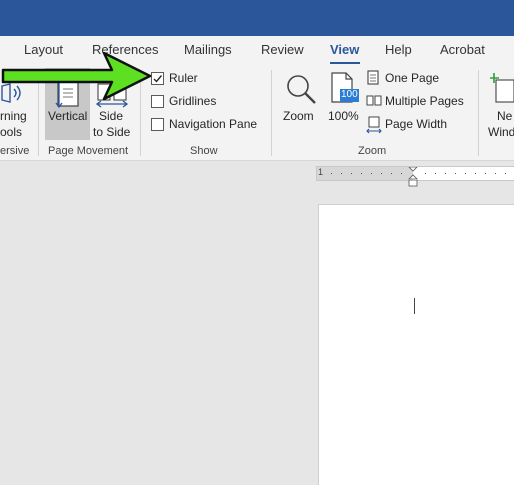 The image size is (514, 485). I want to click on new-window-label-1: Ne, so click(505, 116).